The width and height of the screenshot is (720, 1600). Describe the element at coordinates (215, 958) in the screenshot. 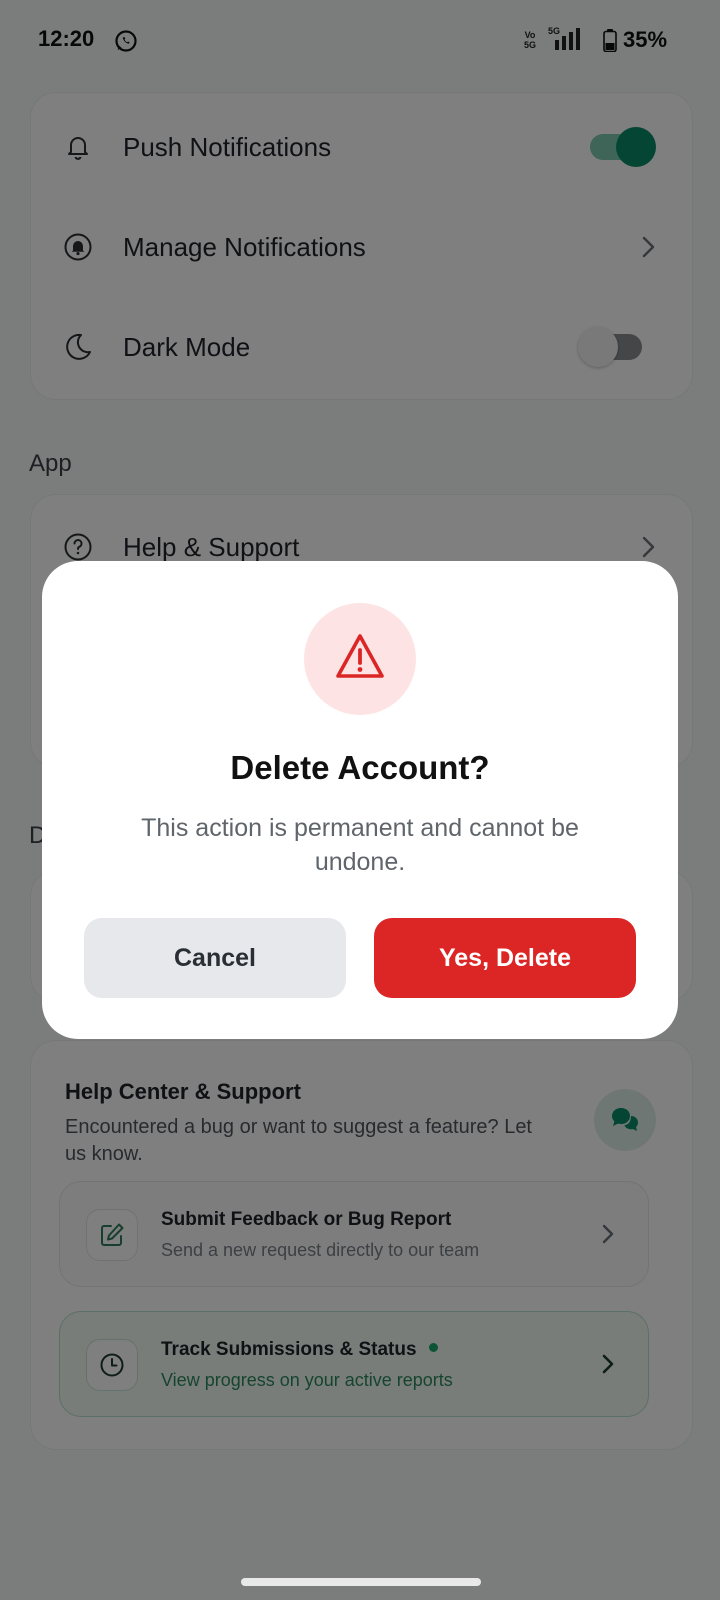

I see `cancel-button: Cancel` at that location.